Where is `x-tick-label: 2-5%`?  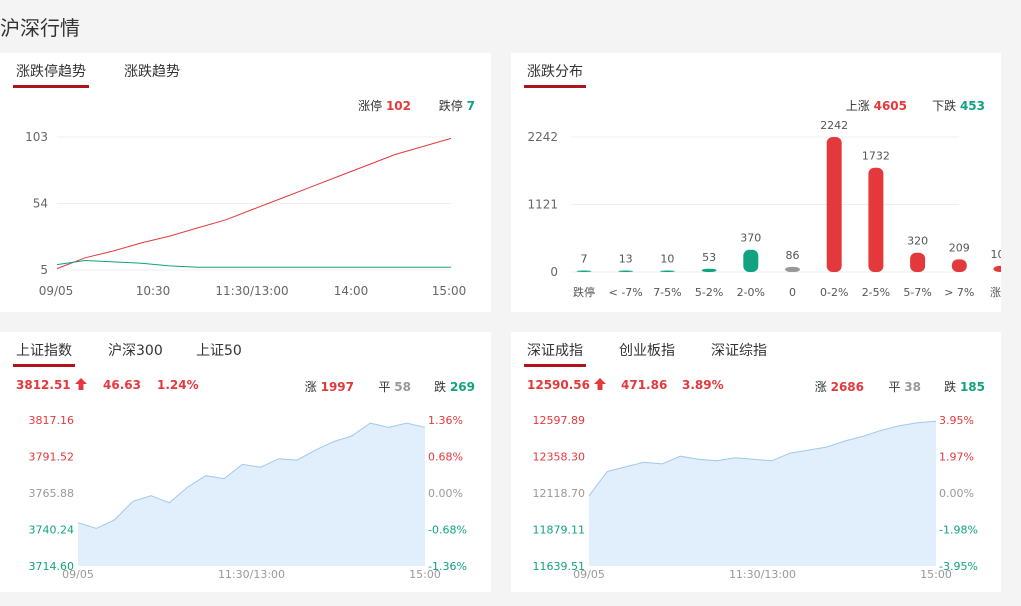
x-tick-label: 2-5% is located at coordinates (876, 292).